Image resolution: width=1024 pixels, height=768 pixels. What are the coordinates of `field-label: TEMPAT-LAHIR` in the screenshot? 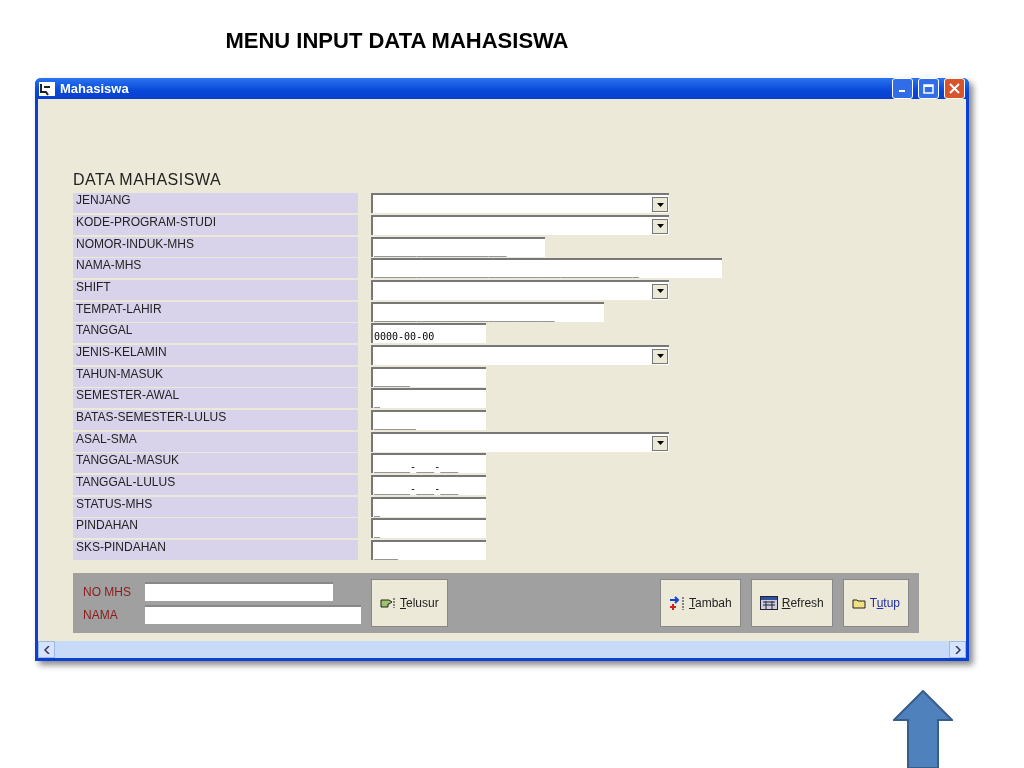 It's located at (215, 311).